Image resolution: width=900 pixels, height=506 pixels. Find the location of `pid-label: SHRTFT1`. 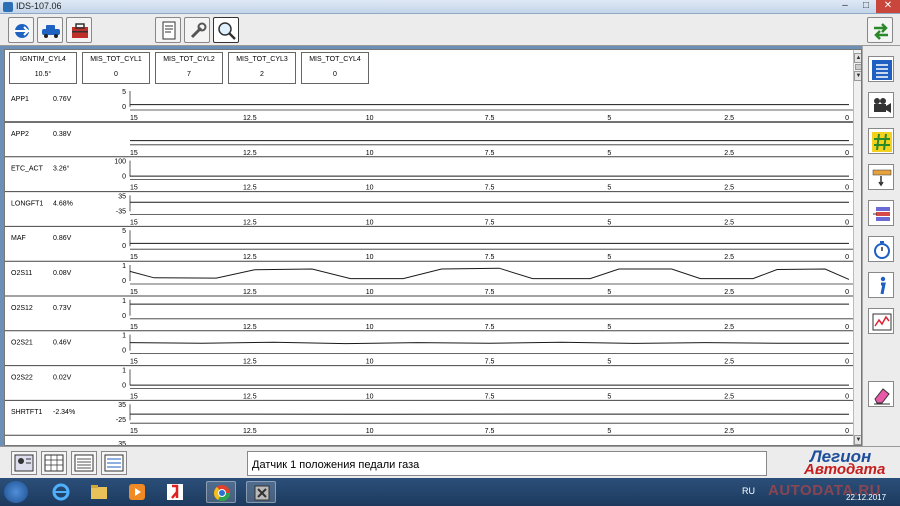

pid-label: SHRTFT1 is located at coordinates (26, 412).